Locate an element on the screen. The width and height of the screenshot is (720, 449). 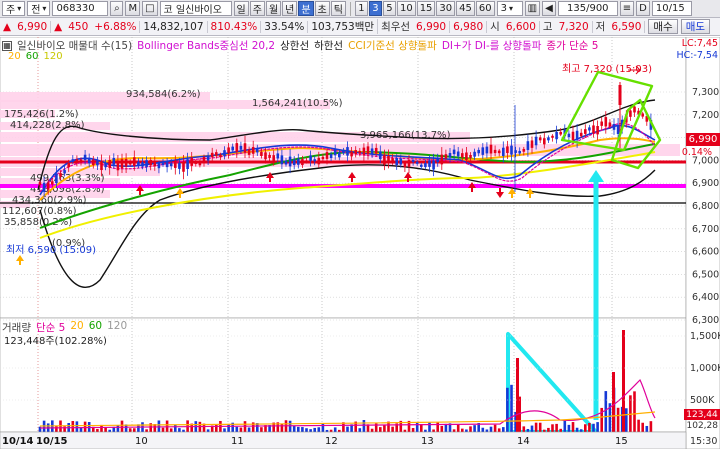
period-tab-5: 초 is located at coordinates (322, 8).